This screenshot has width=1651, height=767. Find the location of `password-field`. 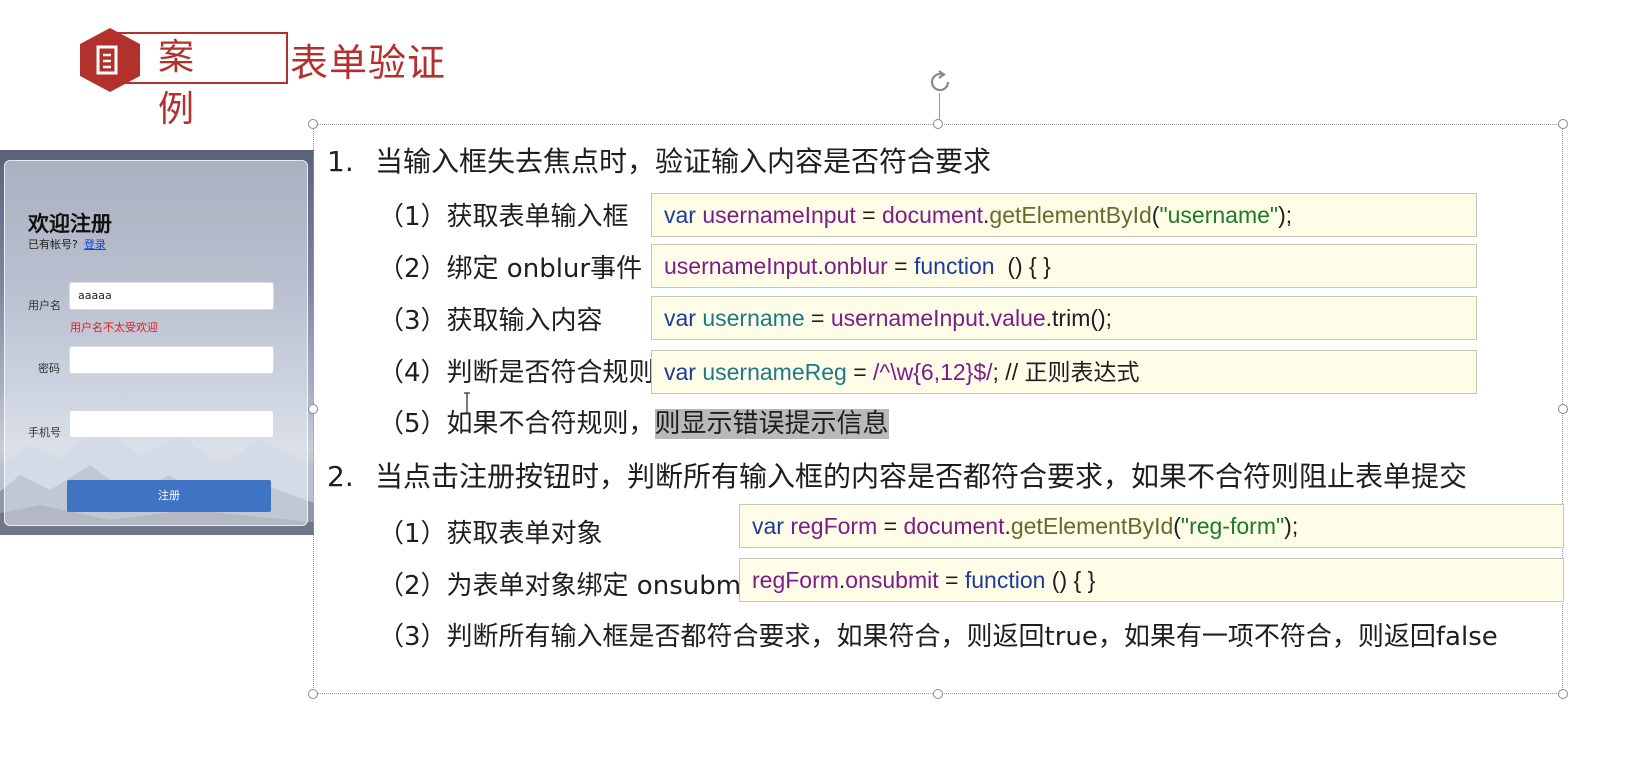

password-field is located at coordinates (171, 360).